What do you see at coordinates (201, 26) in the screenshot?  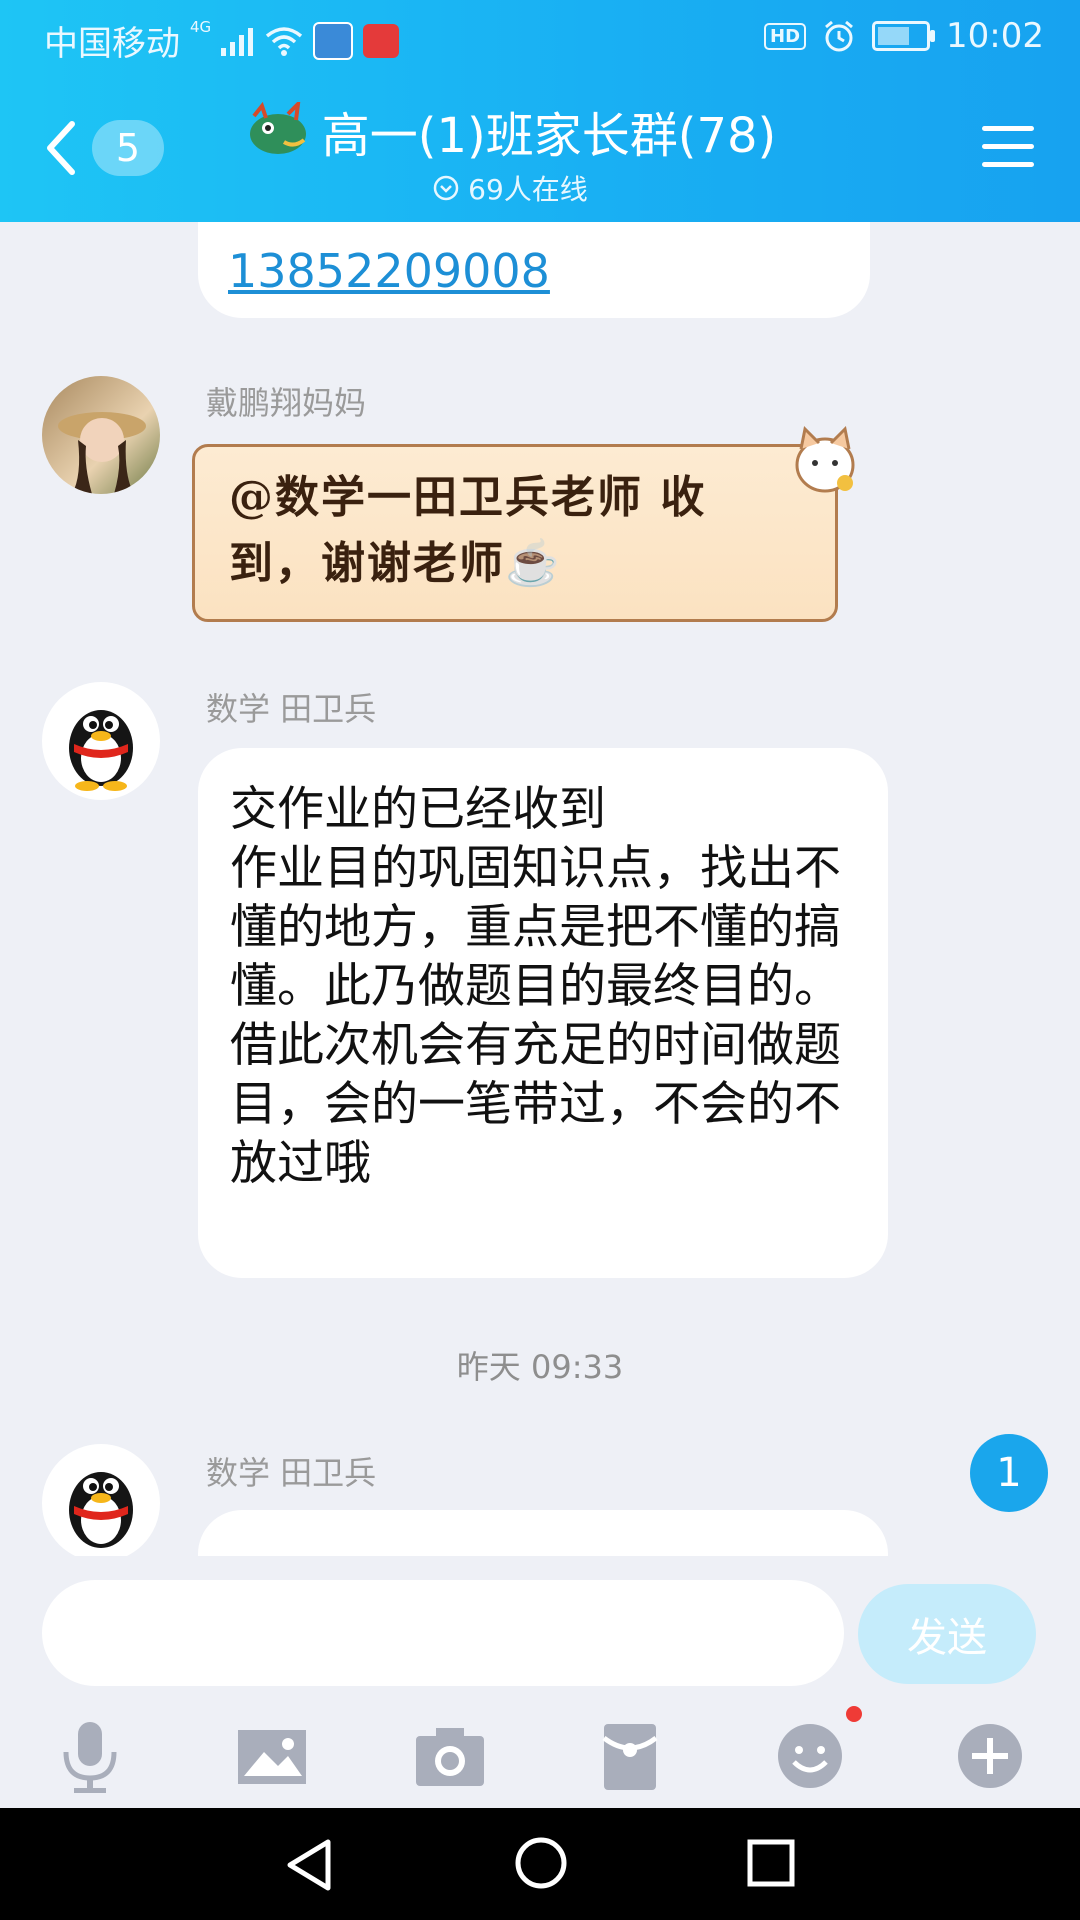 I see `network-type: 4G` at bounding box center [201, 26].